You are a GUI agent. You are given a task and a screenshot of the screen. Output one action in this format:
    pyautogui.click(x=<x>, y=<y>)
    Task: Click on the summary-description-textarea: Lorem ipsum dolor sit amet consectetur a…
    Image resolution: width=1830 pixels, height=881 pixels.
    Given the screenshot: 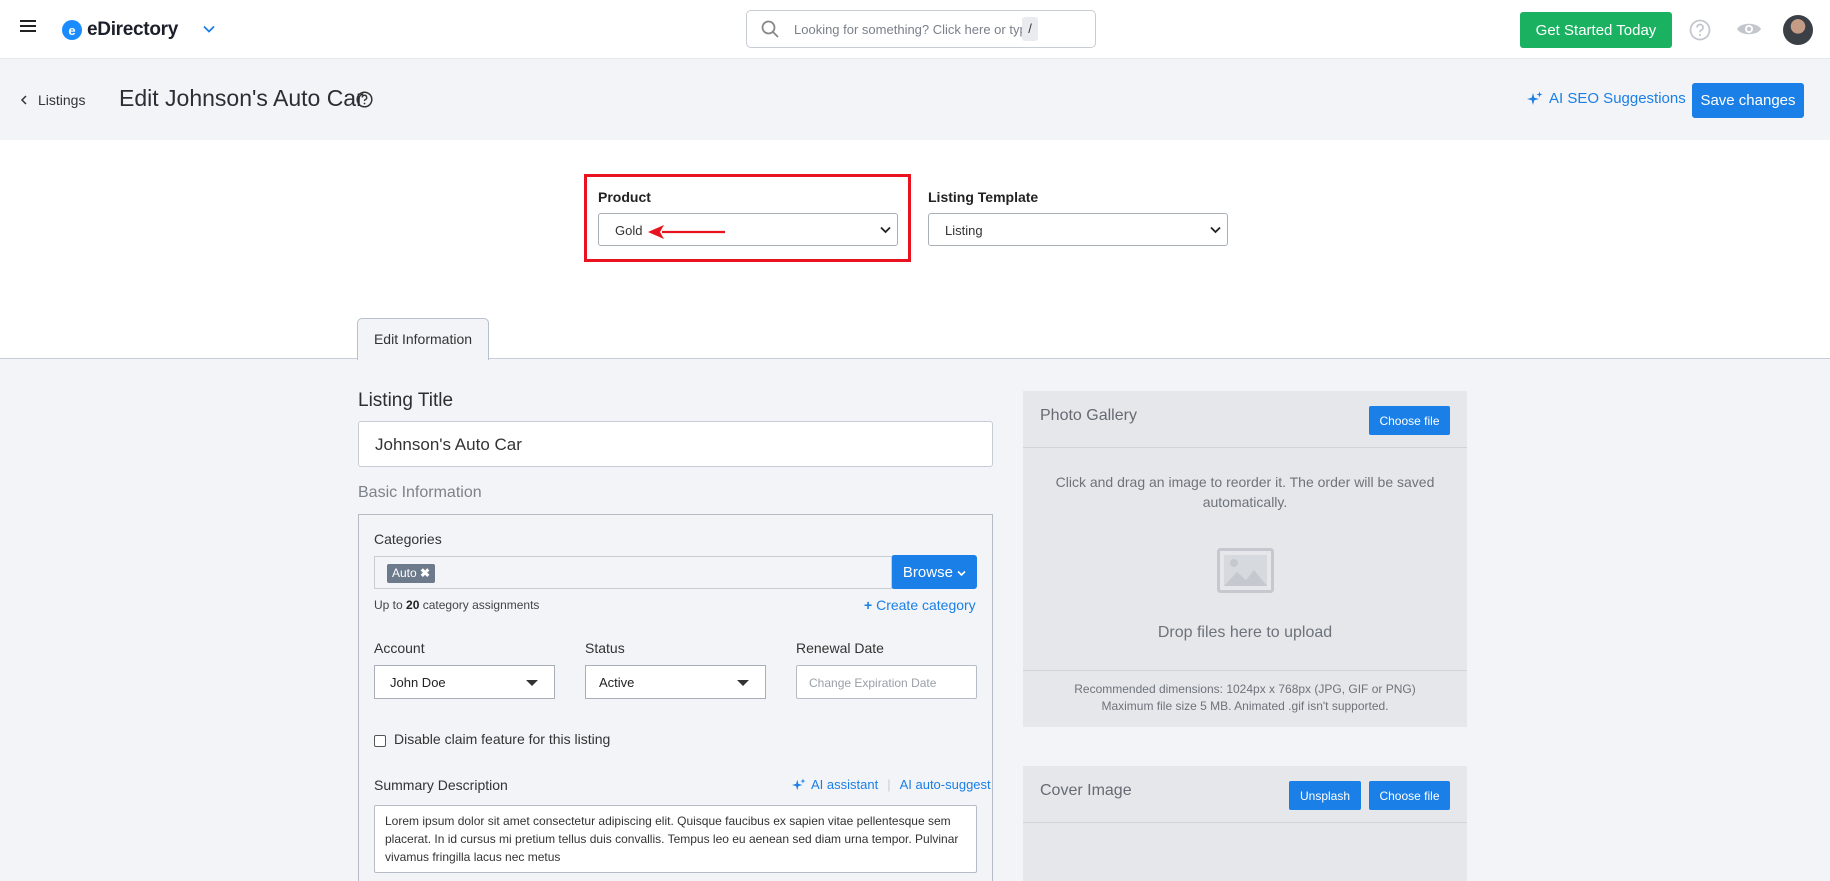 What is the action you would take?
    pyautogui.click(x=675, y=839)
    